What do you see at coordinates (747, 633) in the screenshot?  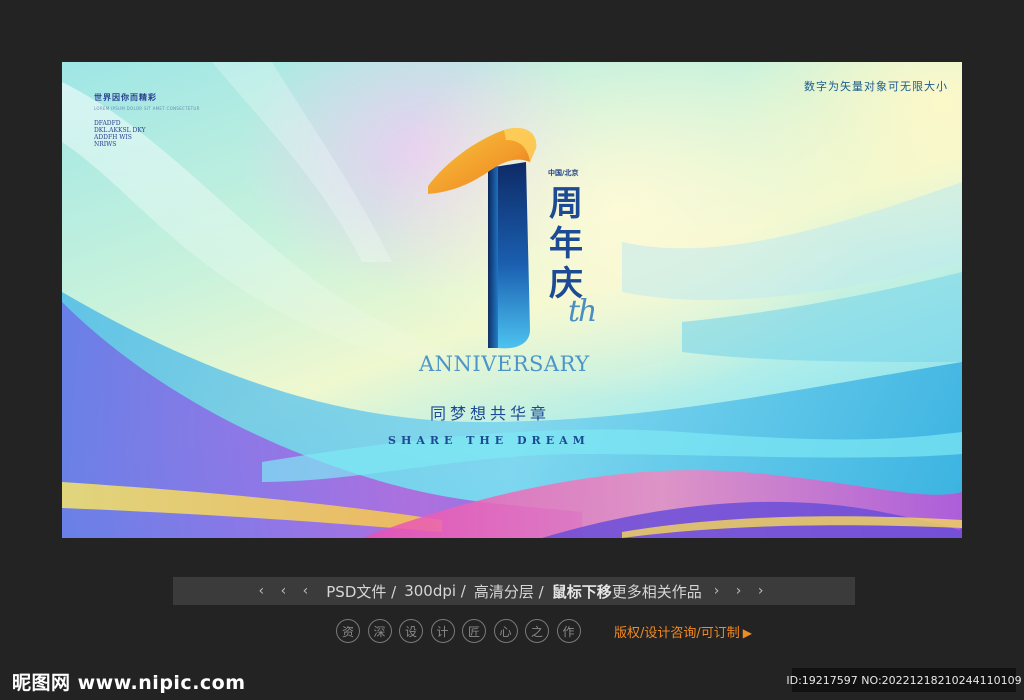 I see `play-arrow-icon: ▶` at bounding box center [747, 633].